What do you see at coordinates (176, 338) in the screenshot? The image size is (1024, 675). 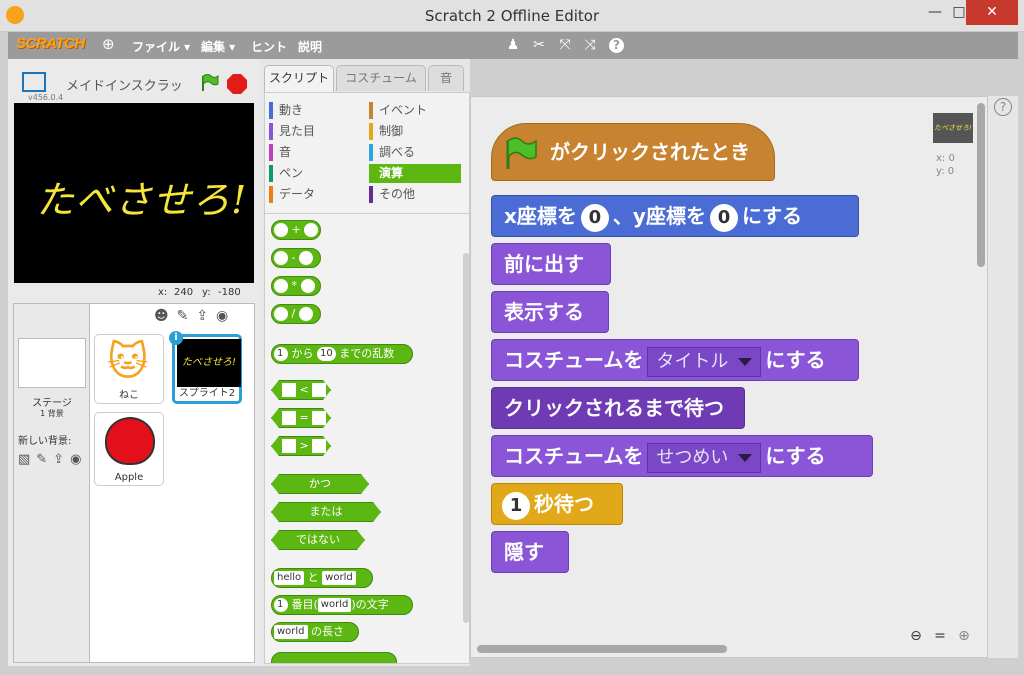 I see `info-icon: i` at bounding box center [176, 338].